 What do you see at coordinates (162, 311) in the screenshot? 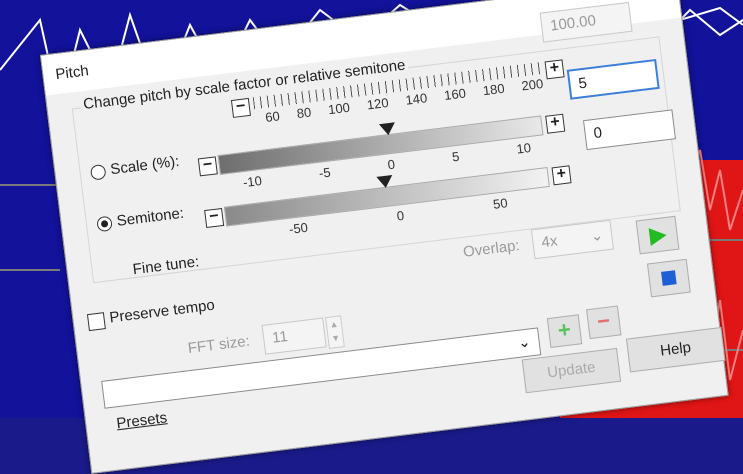
I see `preserve-tempo-label: Preserve tempo` at bounding box center [162, 311].